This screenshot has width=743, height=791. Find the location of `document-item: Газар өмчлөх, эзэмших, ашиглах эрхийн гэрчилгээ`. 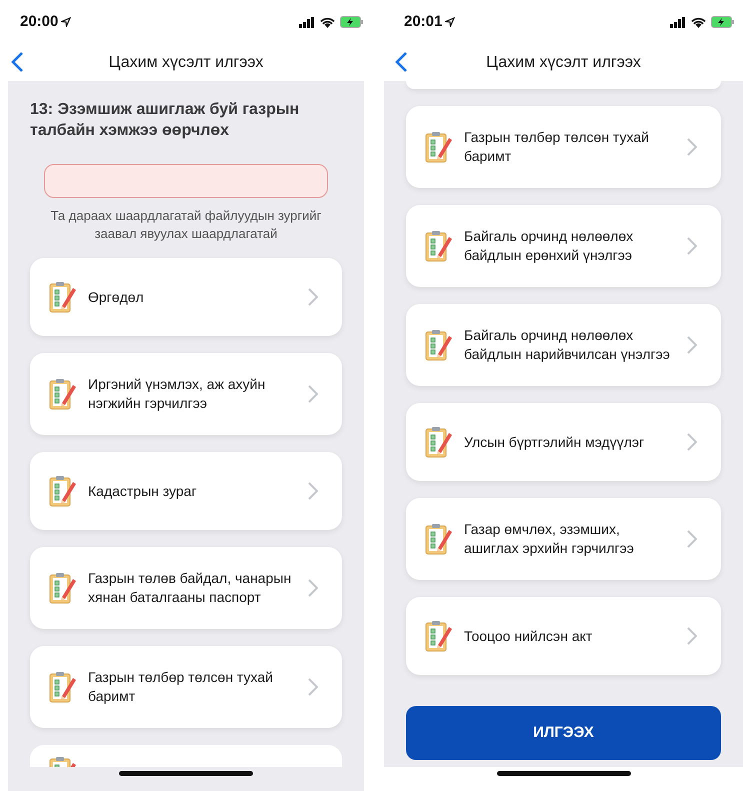

document-item: Газар өмчлөх, эзэмших, ашиглах эрхийн гэрчилгээ is located at coordinates (563, 539).